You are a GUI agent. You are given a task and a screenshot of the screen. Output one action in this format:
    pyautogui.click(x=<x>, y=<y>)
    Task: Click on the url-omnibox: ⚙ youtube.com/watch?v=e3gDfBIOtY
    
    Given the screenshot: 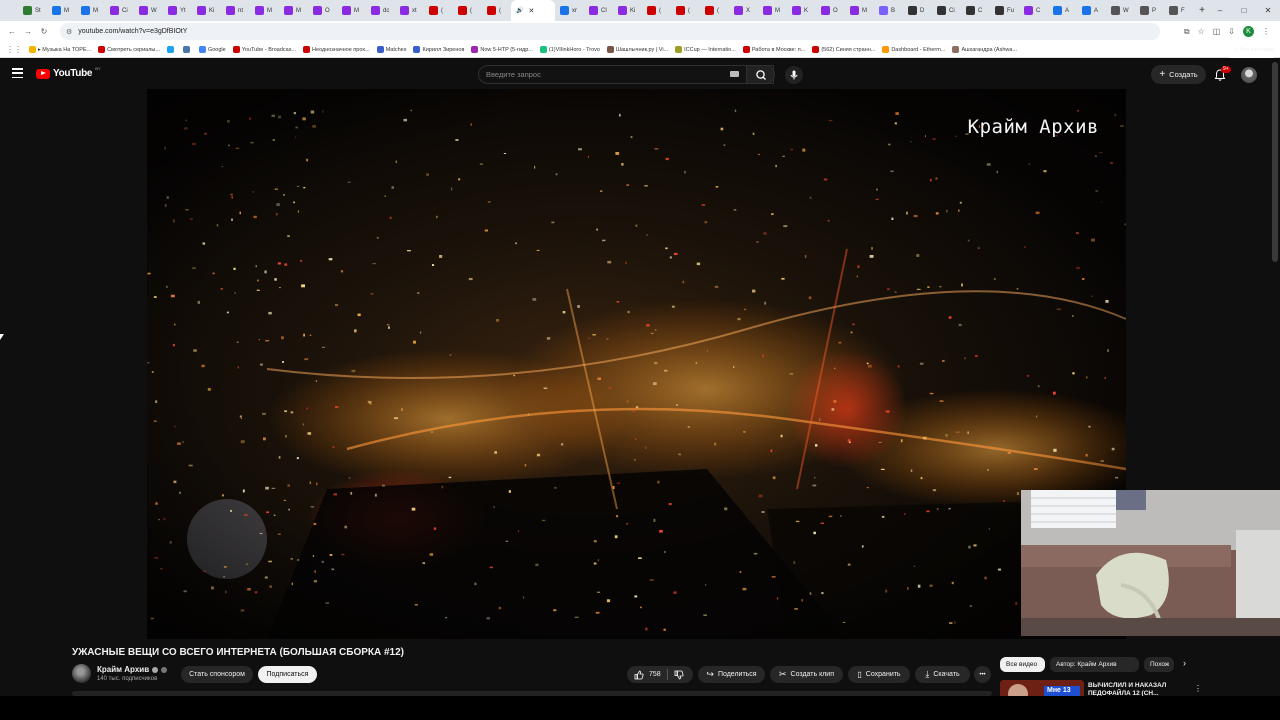 What is the action you would take?
    pyautogui.click(x=610, y=31)
    